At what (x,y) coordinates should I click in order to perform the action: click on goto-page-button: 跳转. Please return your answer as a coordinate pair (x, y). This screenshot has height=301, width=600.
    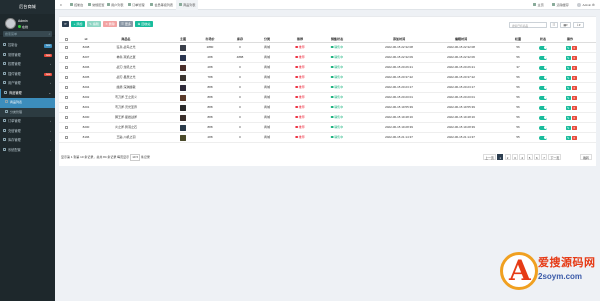
    Looking at the image, I should click on (586, 157).